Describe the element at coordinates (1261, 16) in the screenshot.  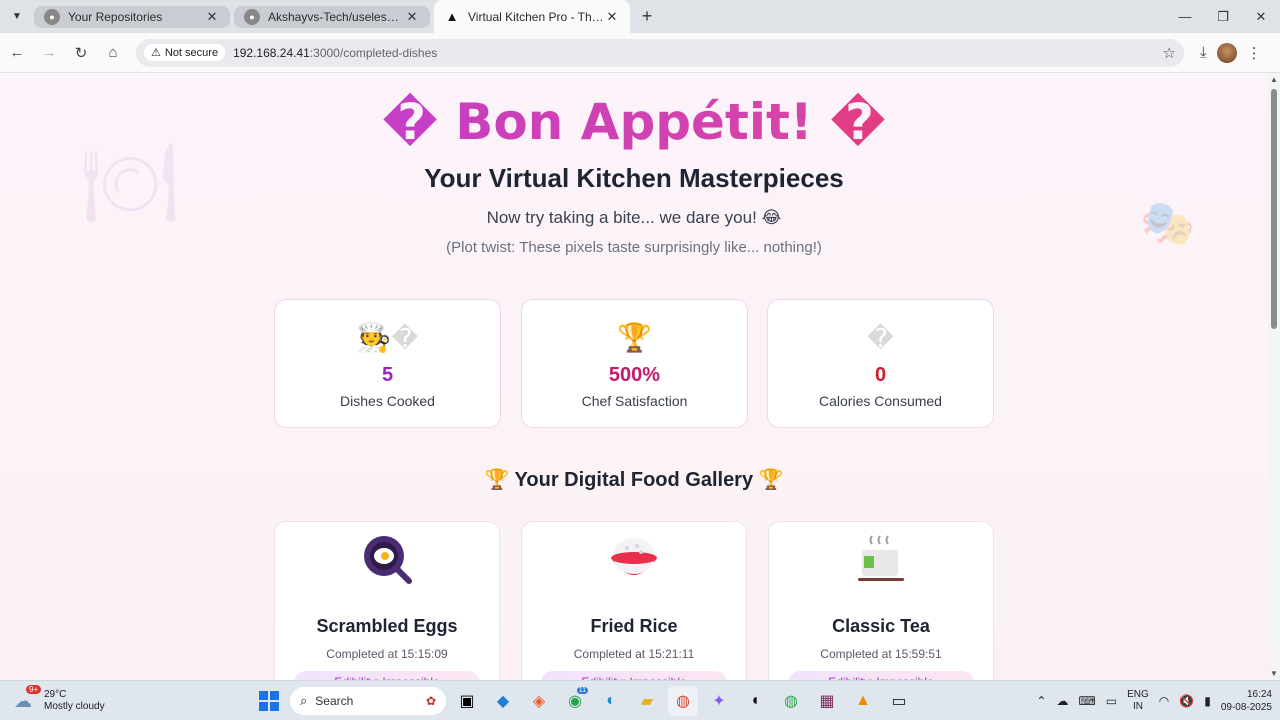
I see `close-window-icon: ✕` at that location.